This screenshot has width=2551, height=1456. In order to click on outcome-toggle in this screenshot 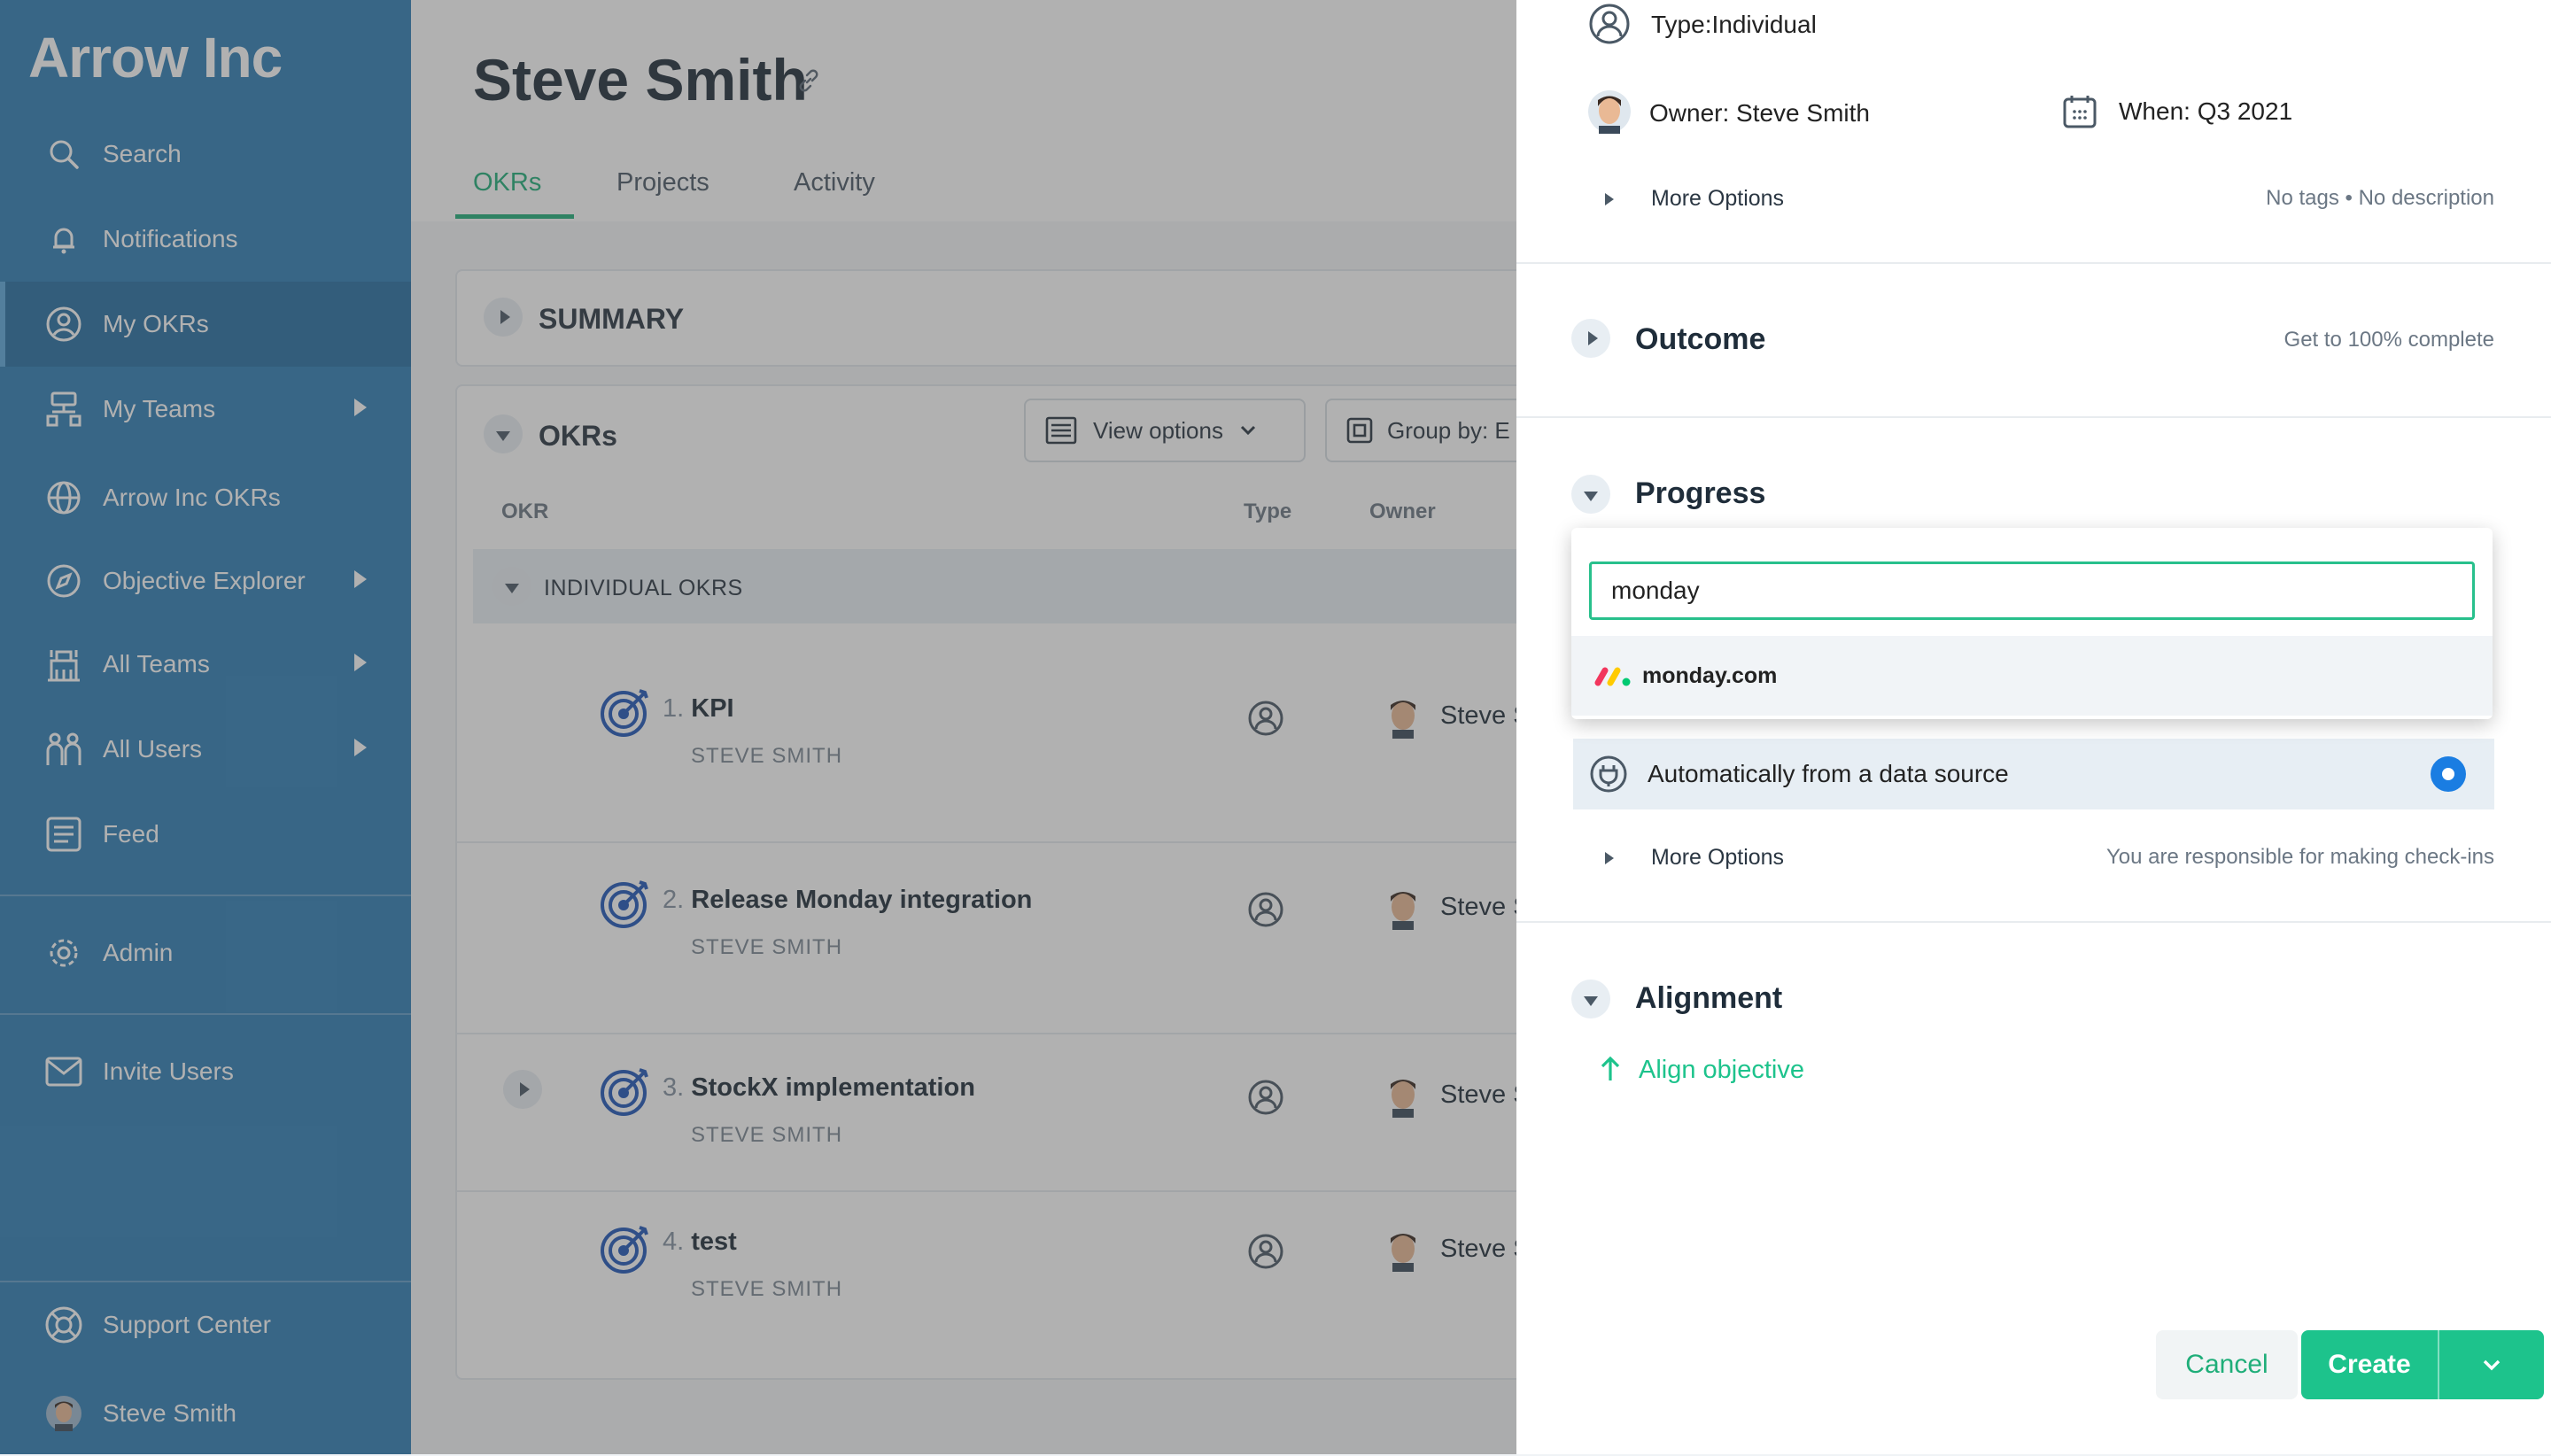, I will do `click(1591, 338)`.